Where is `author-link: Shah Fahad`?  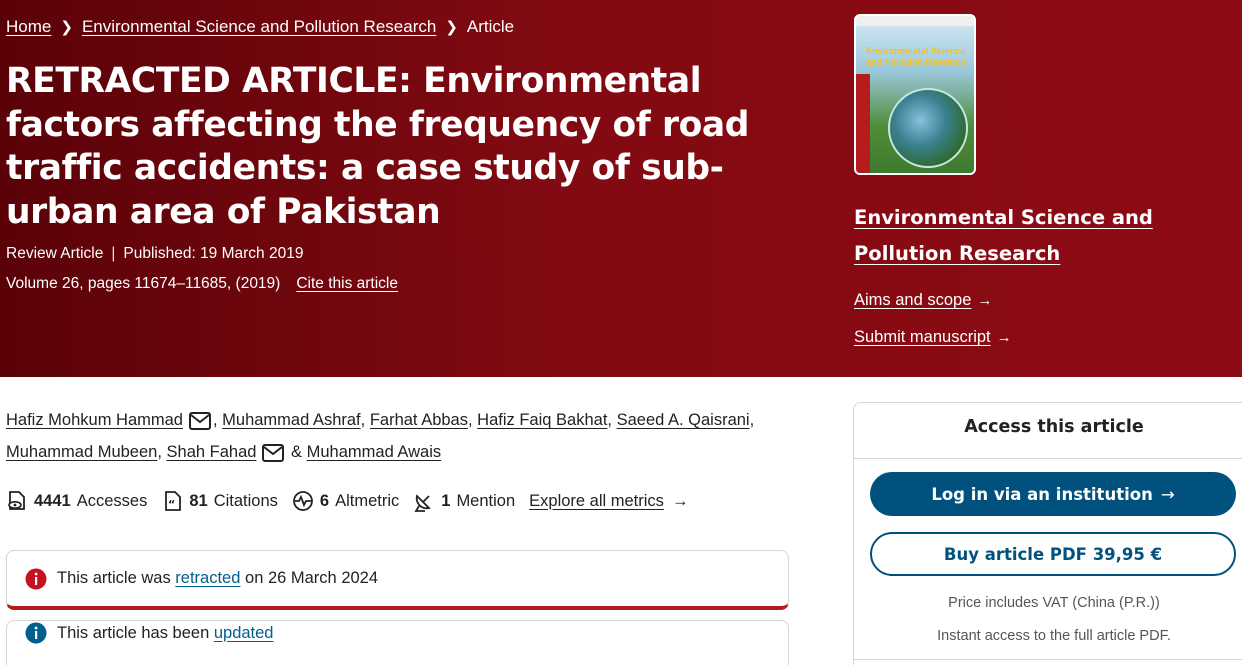
author-link: Shah Fahad is located at coordinates (212, 452).